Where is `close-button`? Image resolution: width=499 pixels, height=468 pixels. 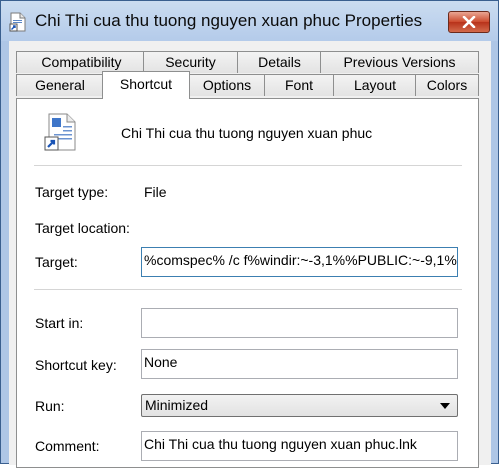 close-button is located at coordinates (469, 22).